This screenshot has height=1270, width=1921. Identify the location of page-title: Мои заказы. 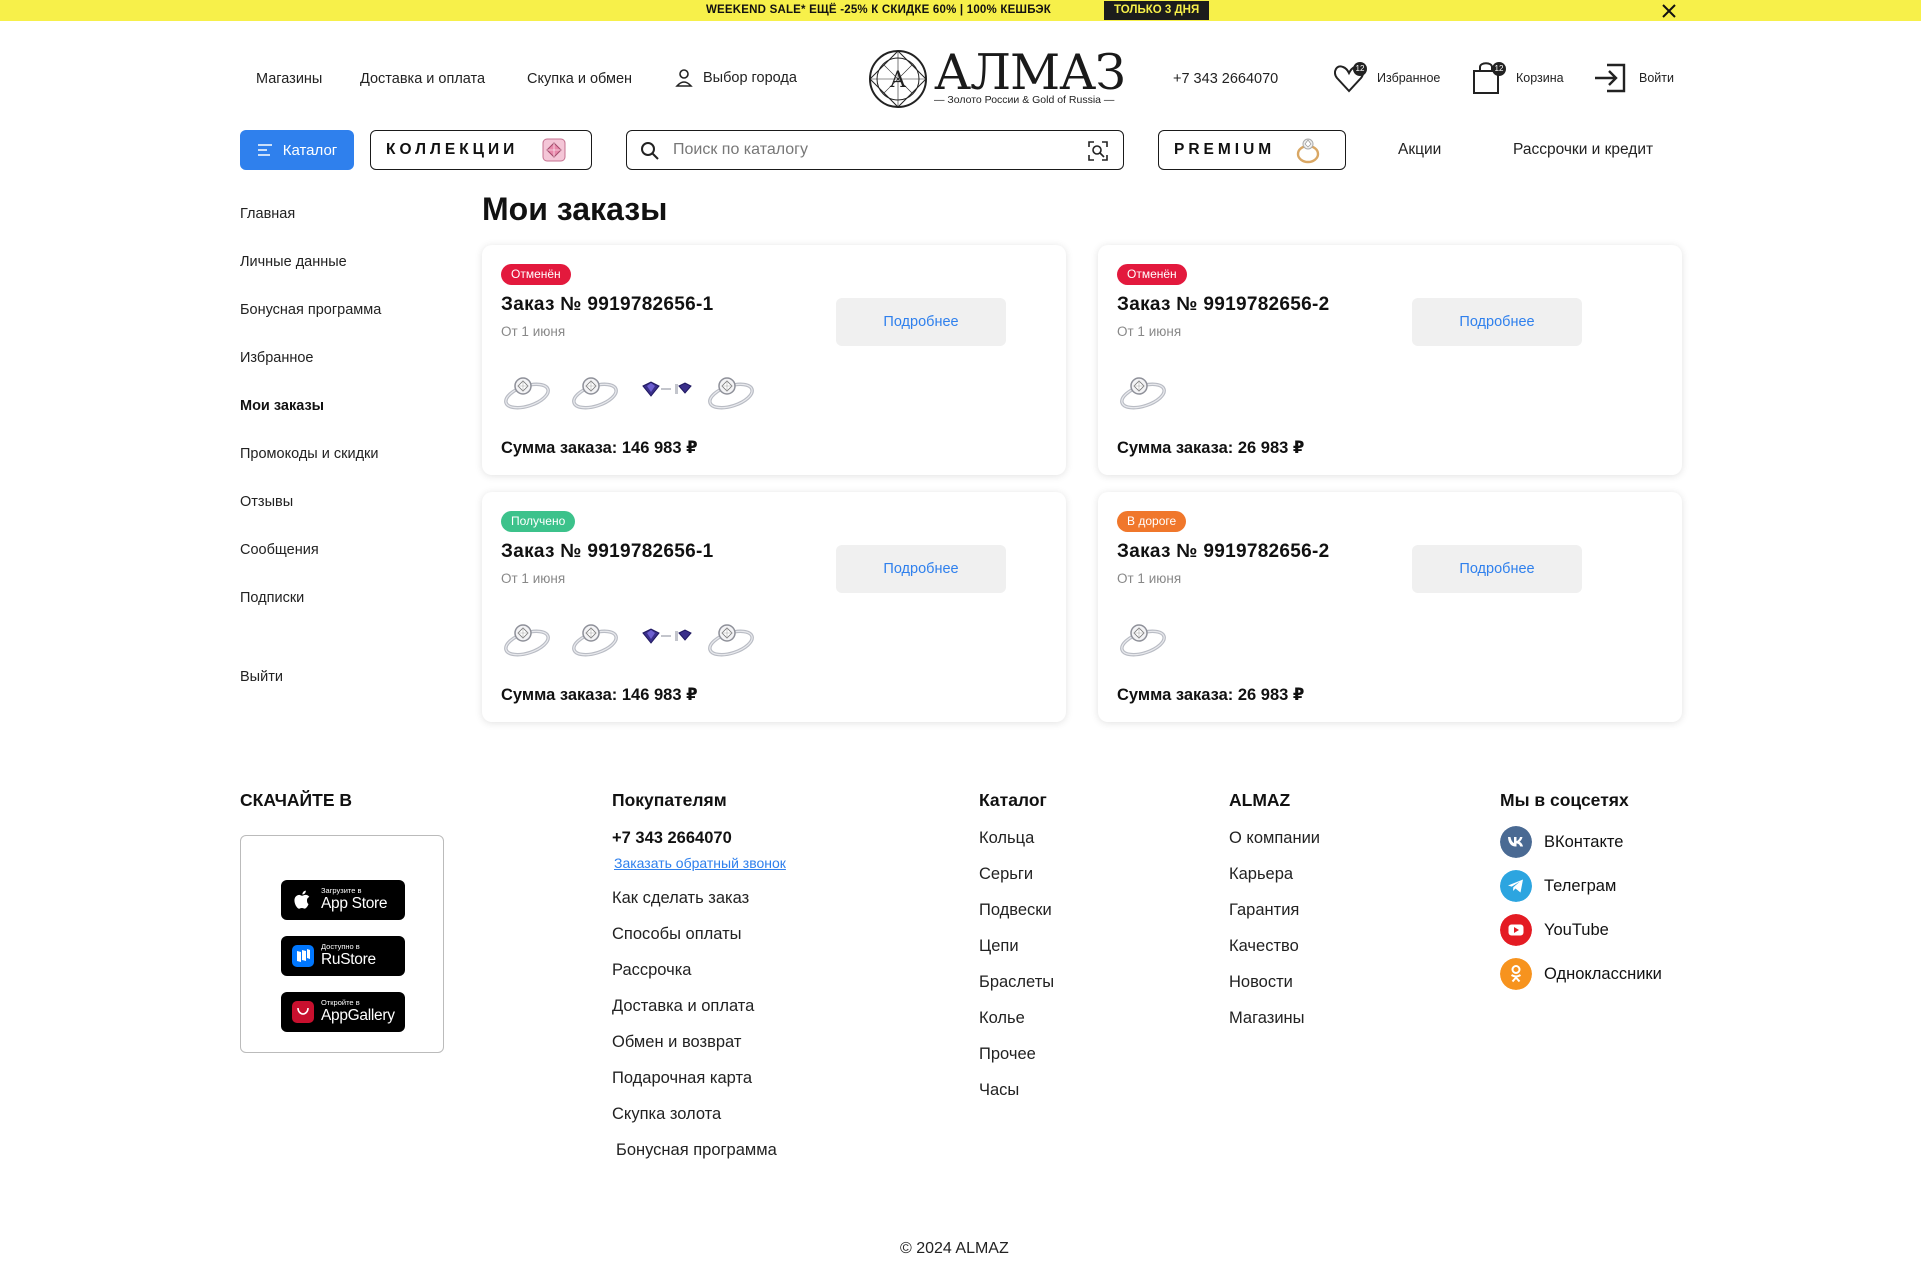
(575, 209).